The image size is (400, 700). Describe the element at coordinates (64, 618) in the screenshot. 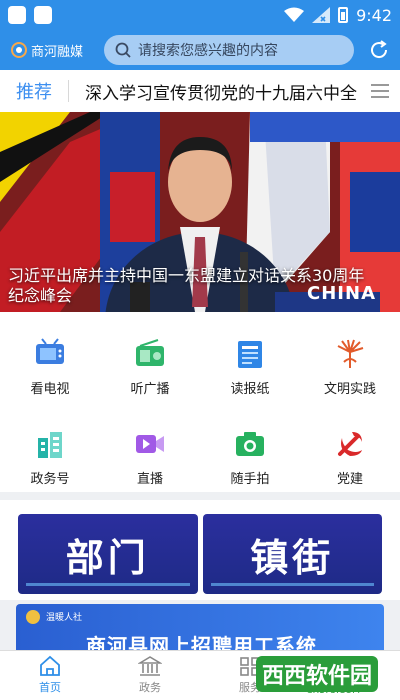

I see `recruit-tag: 温暖人社` at that location.